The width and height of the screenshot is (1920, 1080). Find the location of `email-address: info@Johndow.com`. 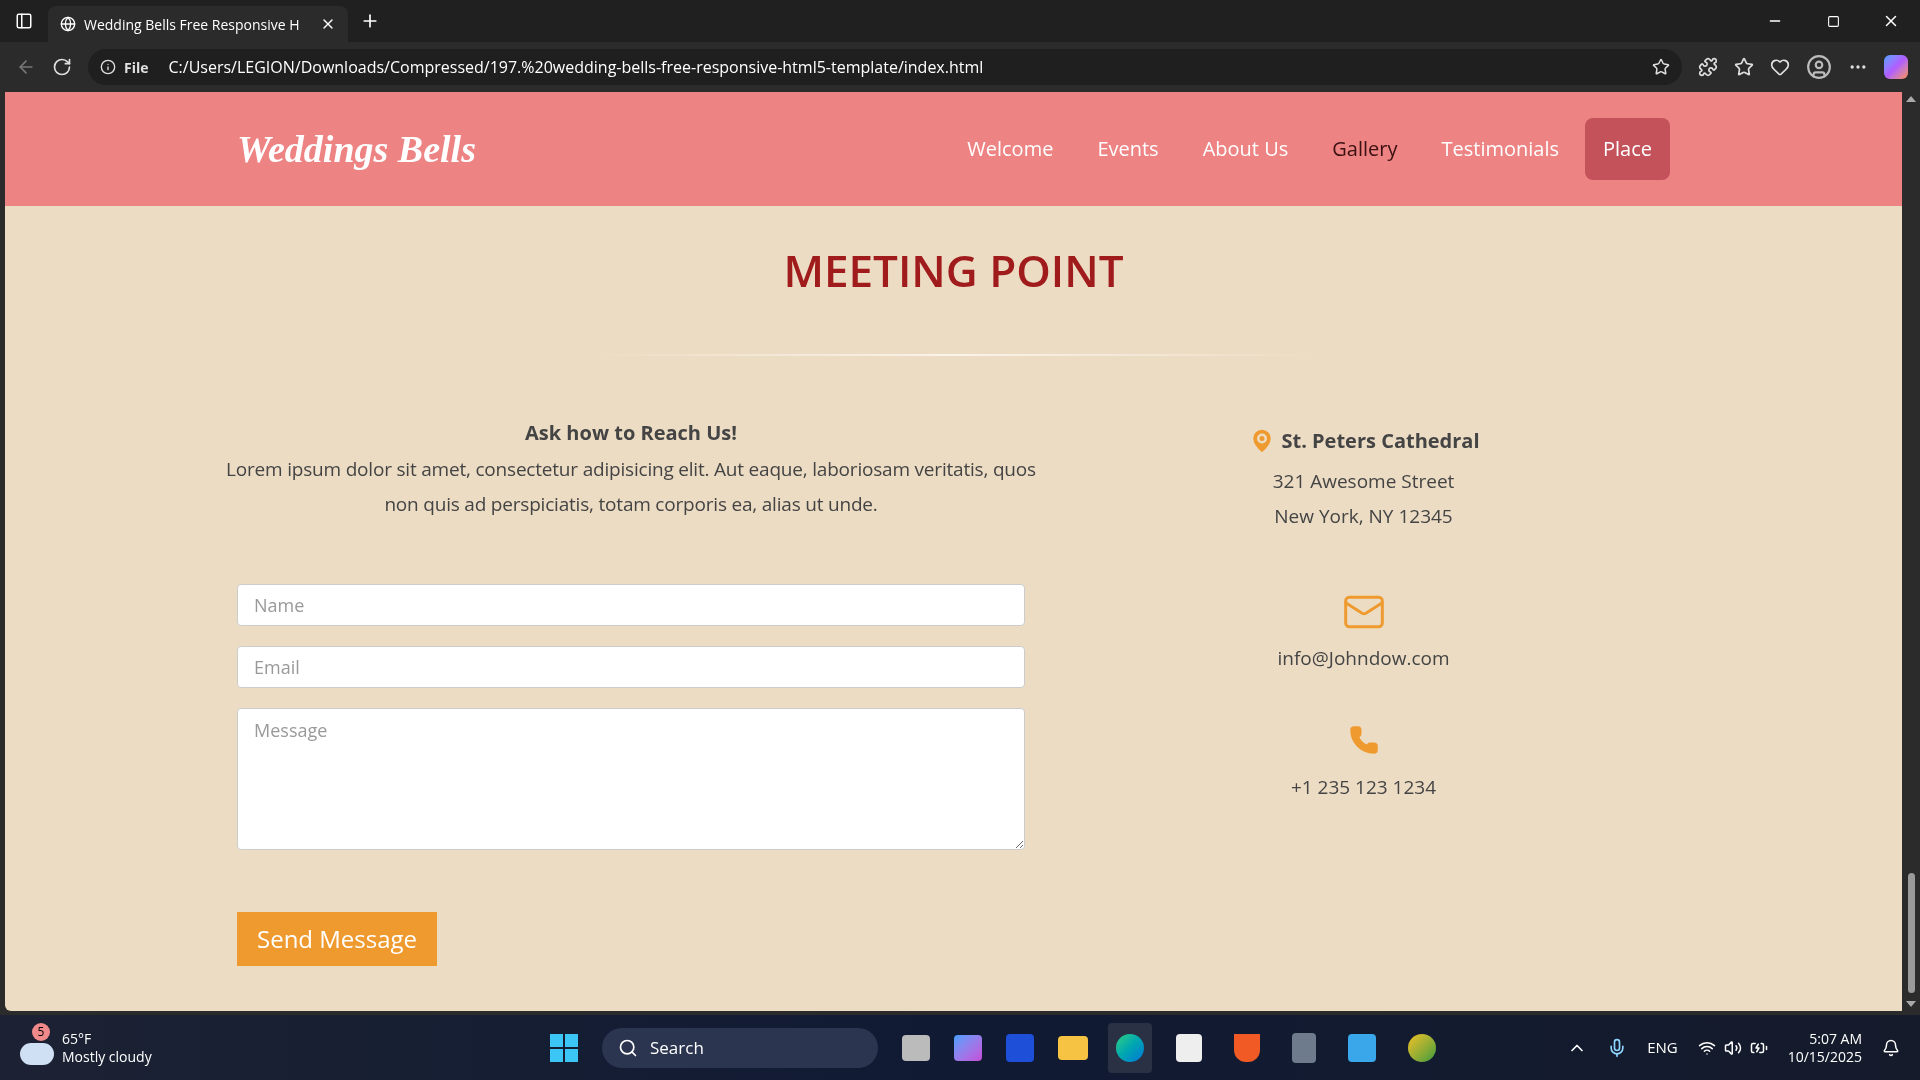

email-address: info@Johndow.com is located at coordinates (1363, 658).